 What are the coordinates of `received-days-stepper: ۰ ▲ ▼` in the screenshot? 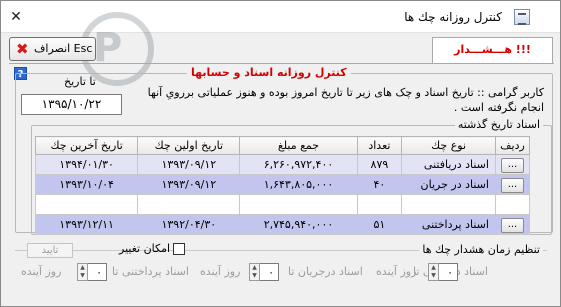 It's located at (443, 272).